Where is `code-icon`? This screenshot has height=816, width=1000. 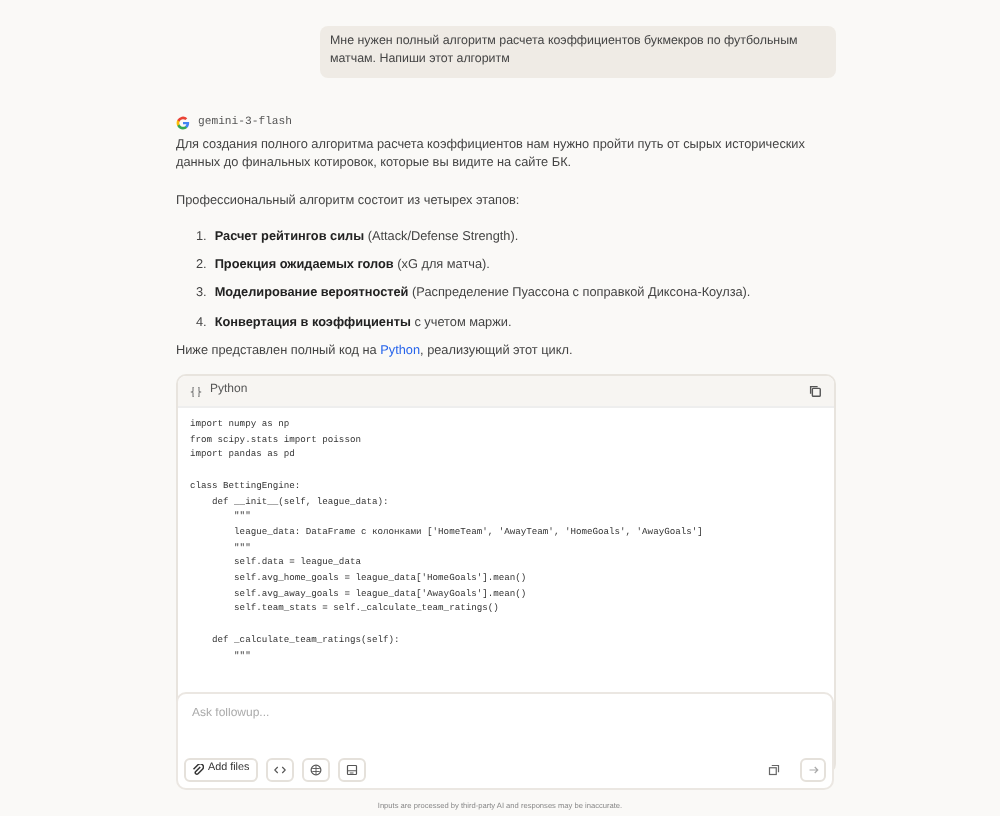 code-icon is located at coordinates (279, 770).